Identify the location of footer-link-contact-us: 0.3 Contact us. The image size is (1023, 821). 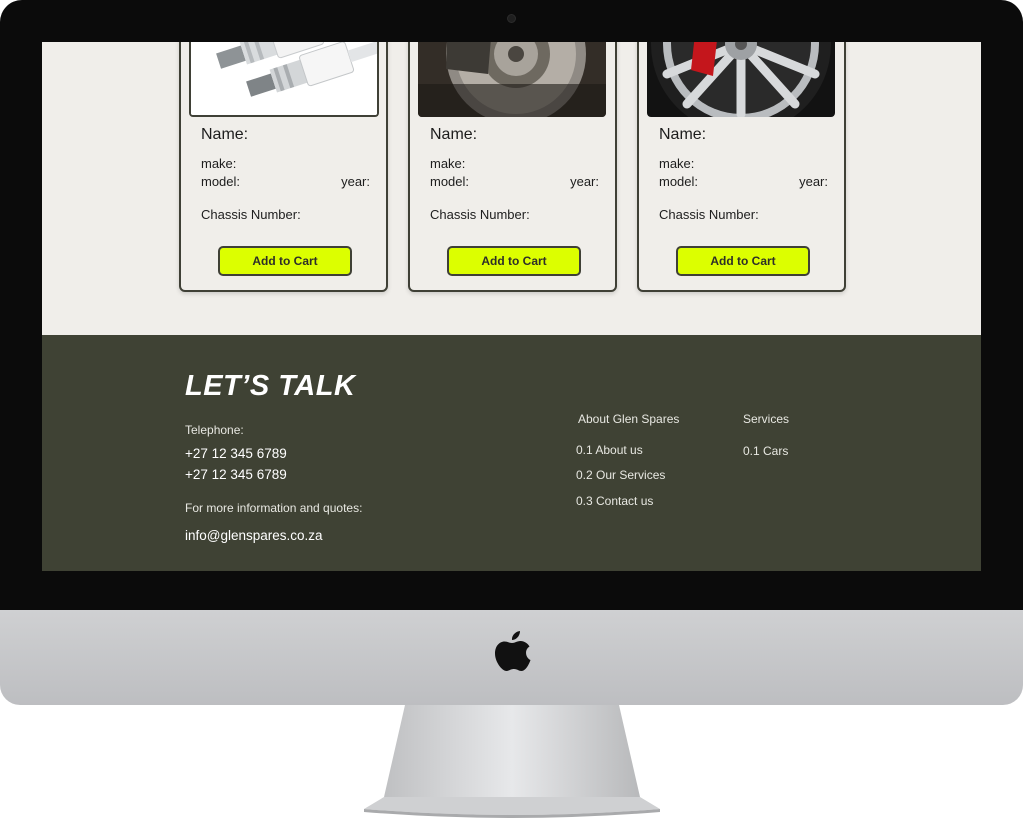
(614, 501).